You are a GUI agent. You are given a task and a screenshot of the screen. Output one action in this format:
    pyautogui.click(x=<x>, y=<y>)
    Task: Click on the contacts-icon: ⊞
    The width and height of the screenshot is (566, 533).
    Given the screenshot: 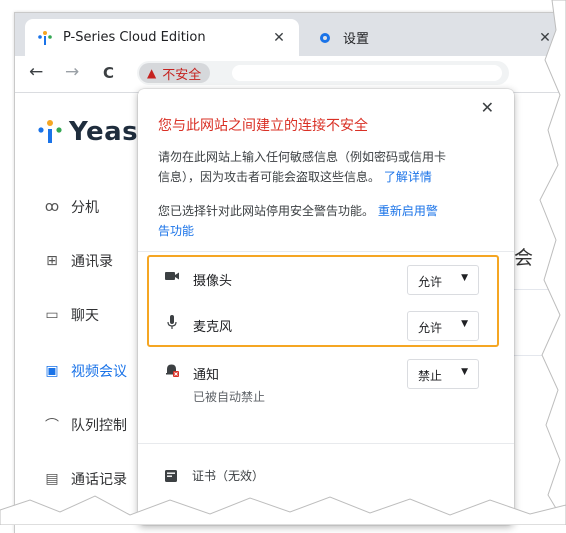 What is the action you would take?
    pyautogui.click(x=52, y=261)
    